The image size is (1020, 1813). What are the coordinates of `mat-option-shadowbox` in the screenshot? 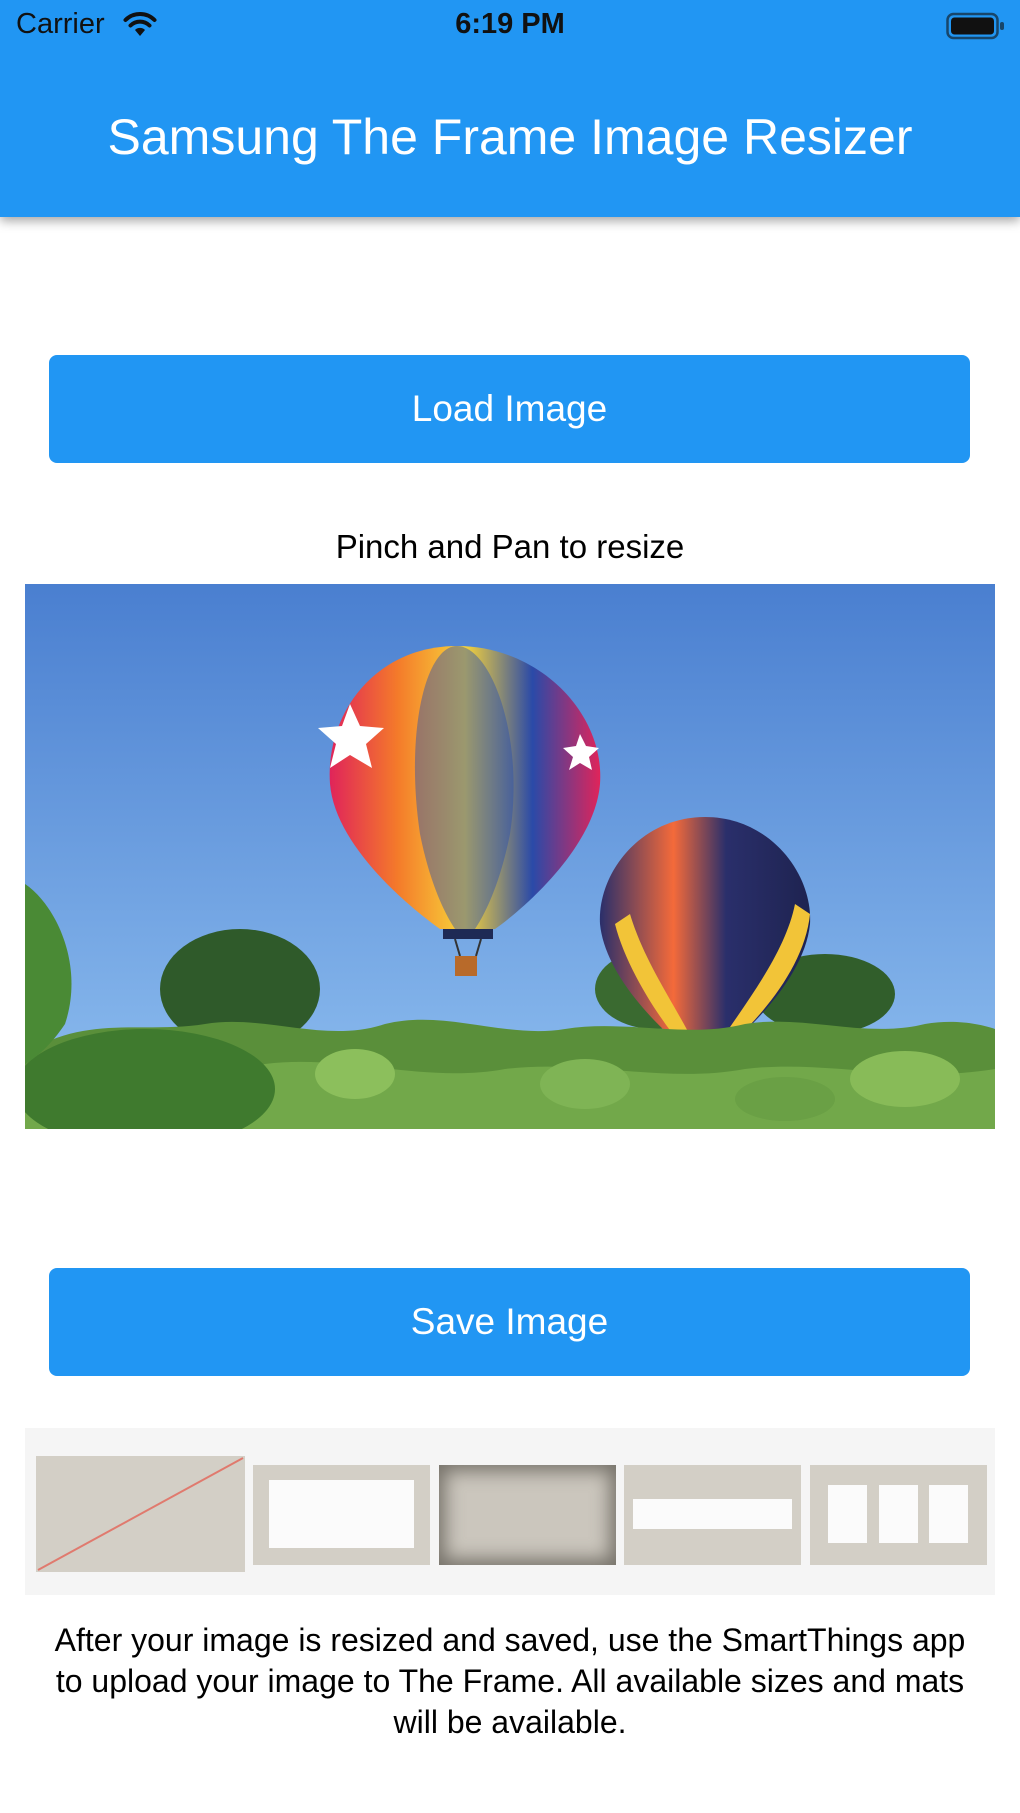 It's located at (527, 1515).